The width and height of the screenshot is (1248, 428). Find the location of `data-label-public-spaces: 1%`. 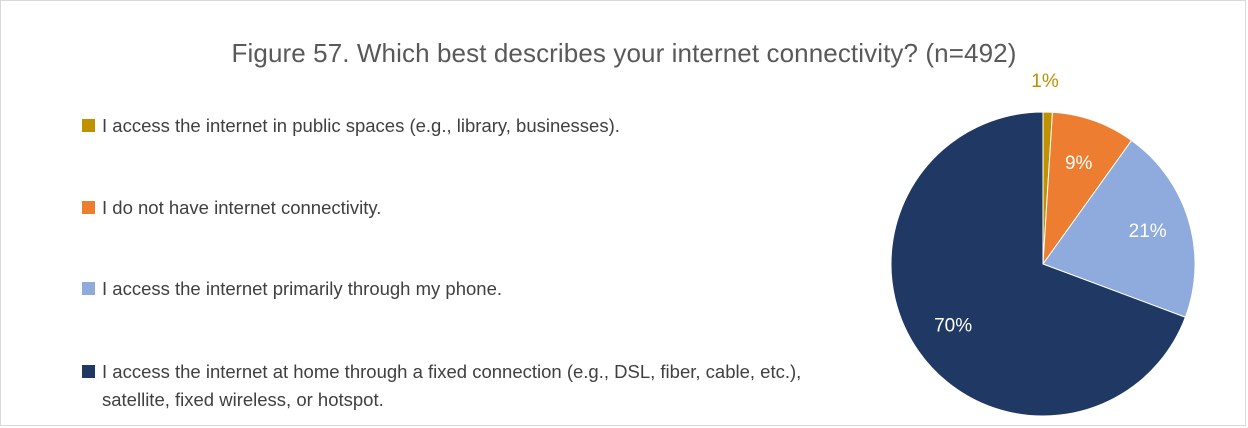

data-label-public-spaces: 1% is located at coordinates (1045, 81).